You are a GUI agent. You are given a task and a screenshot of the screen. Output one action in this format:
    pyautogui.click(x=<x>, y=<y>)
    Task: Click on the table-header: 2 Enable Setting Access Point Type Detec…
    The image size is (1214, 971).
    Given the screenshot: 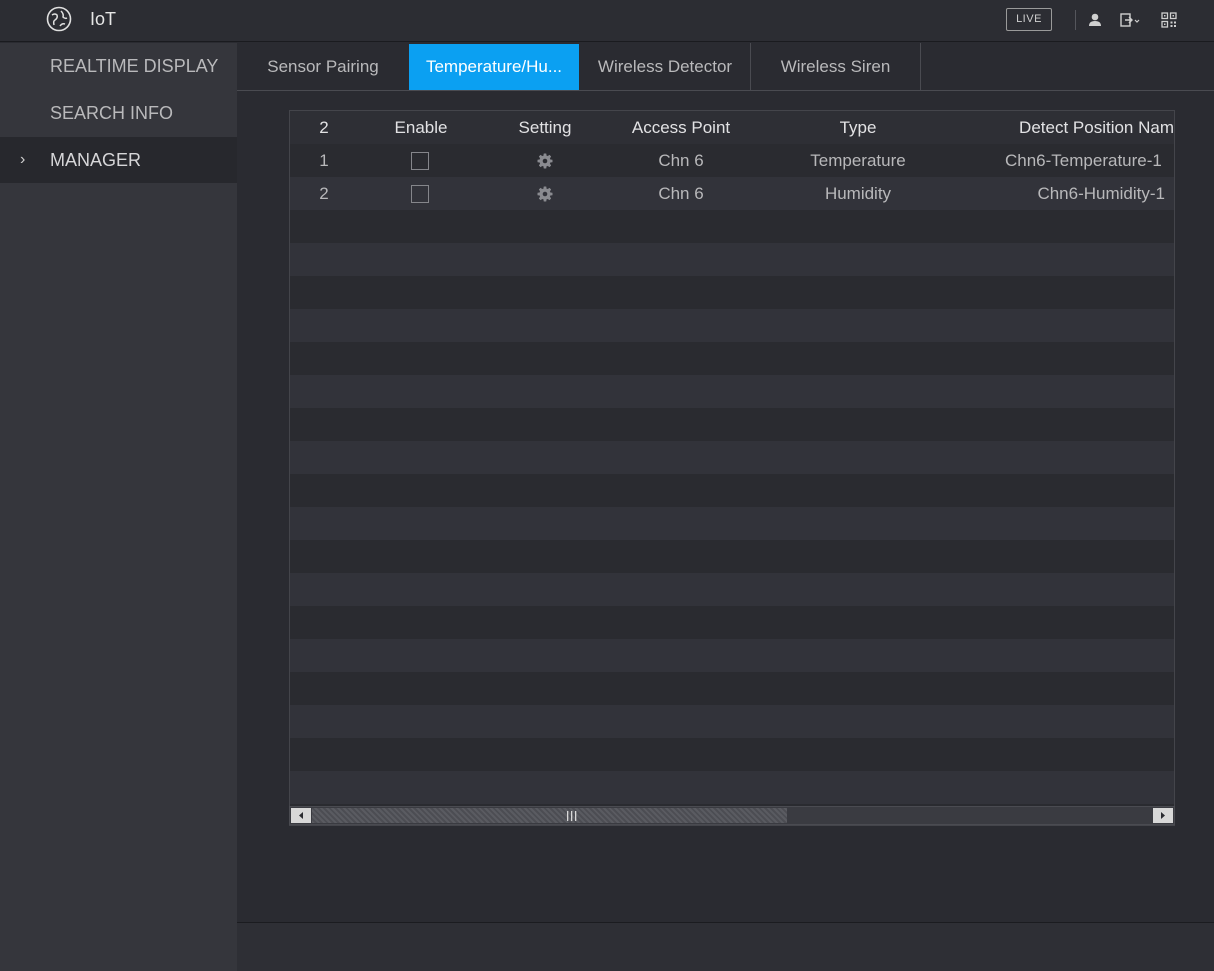 What is the action you would take?
    pyautogui.click(x=732, y=127)
    